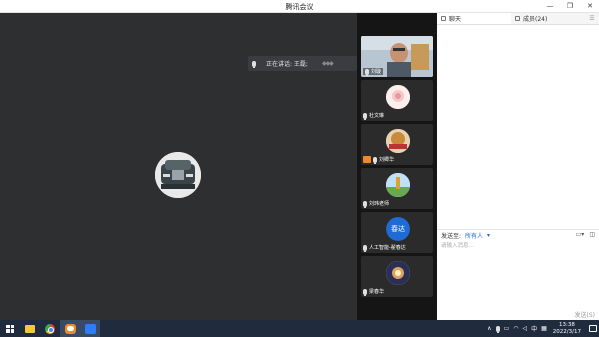 The image size is (599, 337). I want to click on taskbar-chrome, so click(50, 328).